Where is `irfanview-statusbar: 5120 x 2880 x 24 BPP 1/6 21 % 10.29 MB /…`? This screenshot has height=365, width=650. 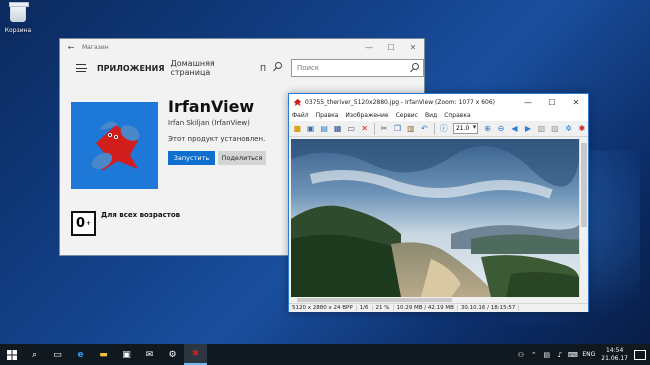
irfanview-statusbar: 5120 x 2880 x 24 BPP 1/6 21 % 10.29 MB /… is located at coordinates (438, 307).